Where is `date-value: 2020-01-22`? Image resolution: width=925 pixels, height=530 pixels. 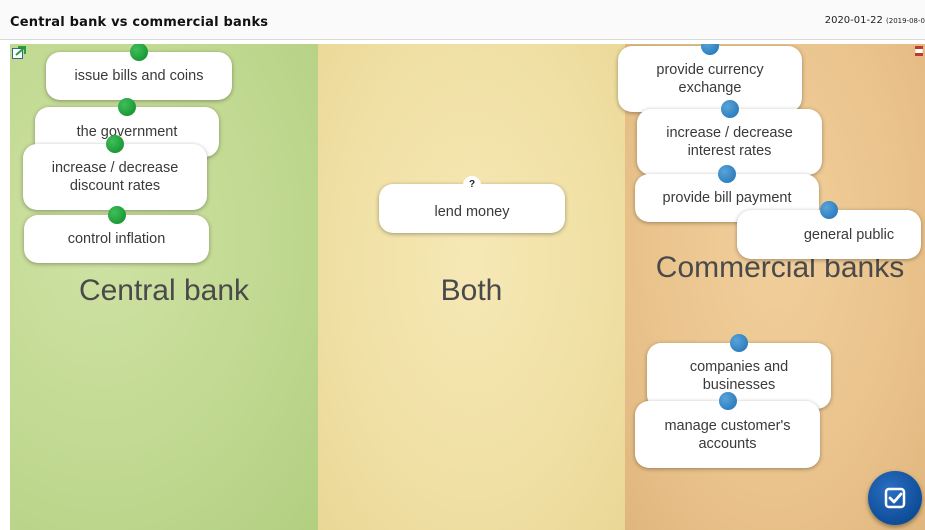 date-value: 2020-01-22 is located at coordinates (853, 20).